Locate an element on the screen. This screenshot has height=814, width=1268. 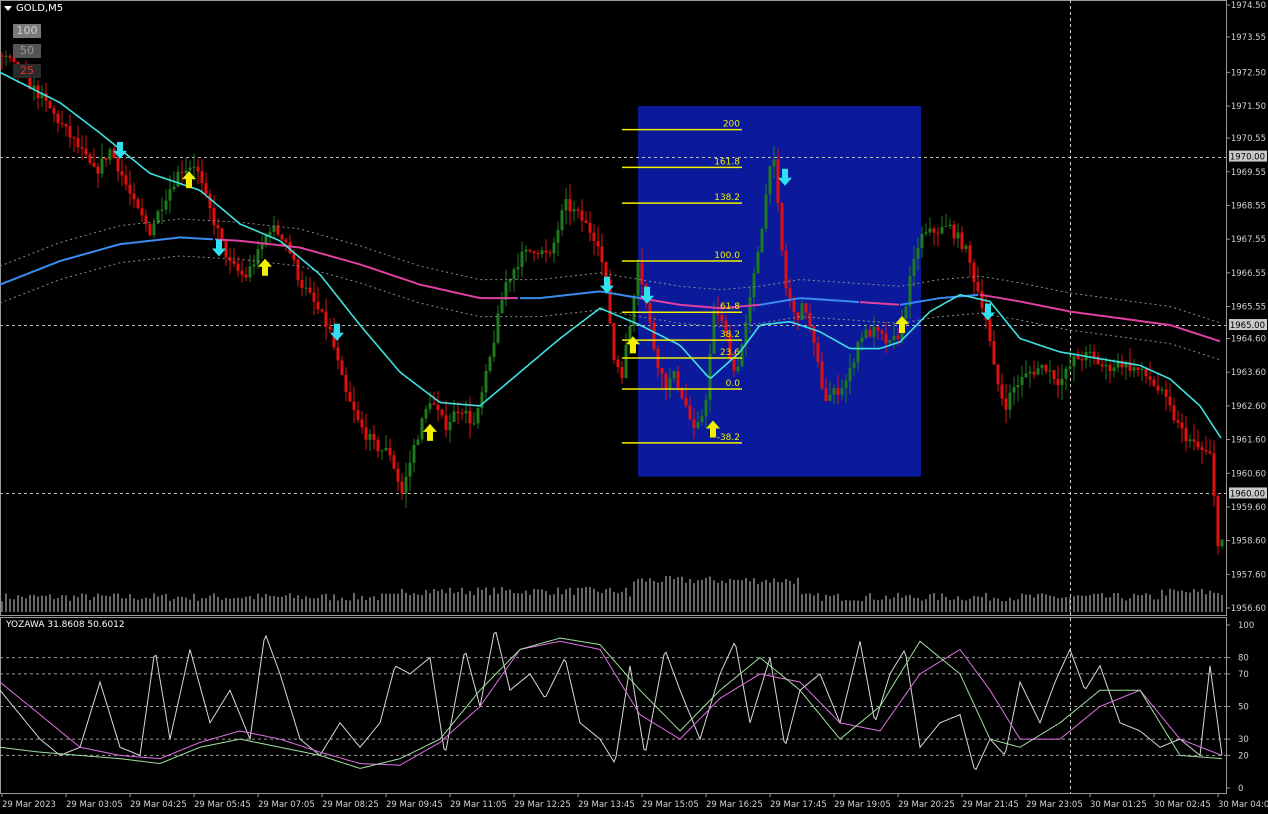
symbol-label: GOLD,M5 is located at coordinates (40, 8).